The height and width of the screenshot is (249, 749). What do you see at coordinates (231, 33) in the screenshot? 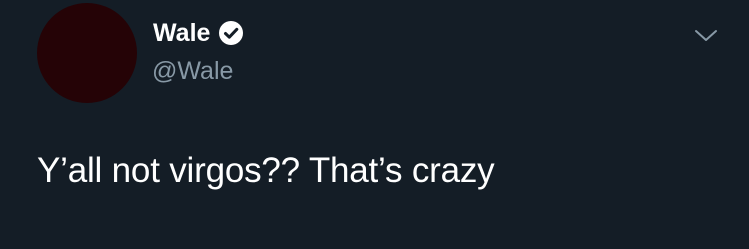
I see `verified-badge-icon` at bounding box center [231, 33].